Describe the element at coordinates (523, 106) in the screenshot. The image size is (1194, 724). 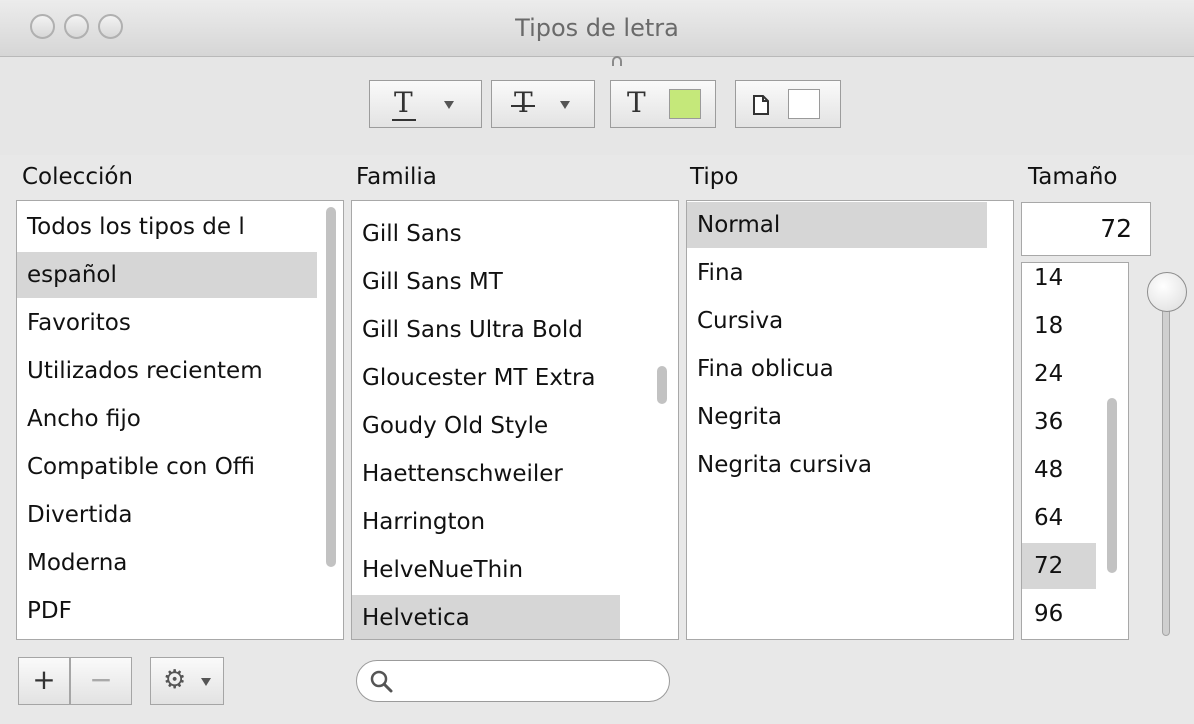
I see `strike-mark` at that location.